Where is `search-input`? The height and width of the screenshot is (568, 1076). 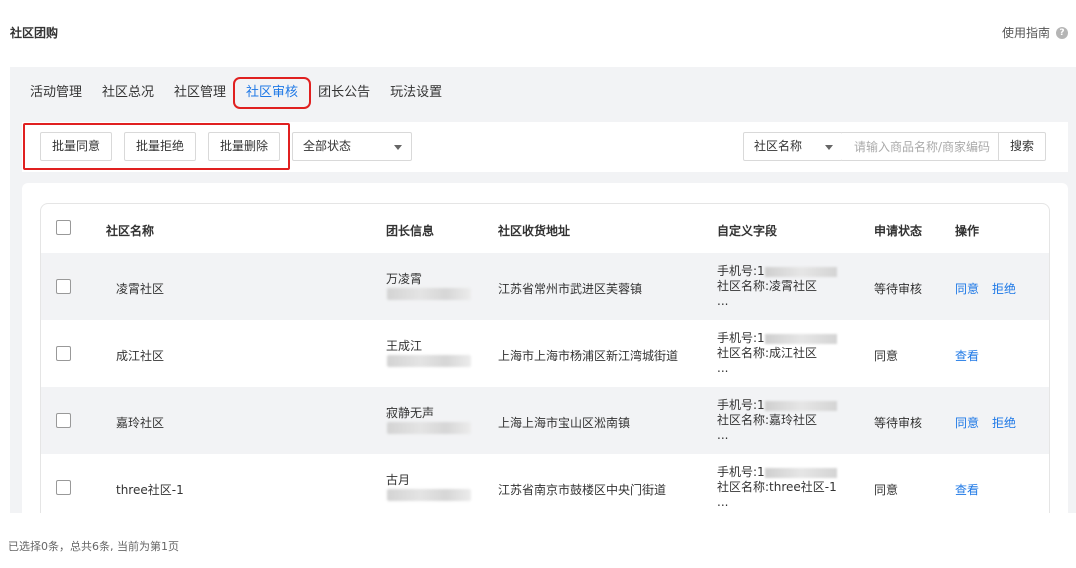
search-input is located at coordinates (920, 146).